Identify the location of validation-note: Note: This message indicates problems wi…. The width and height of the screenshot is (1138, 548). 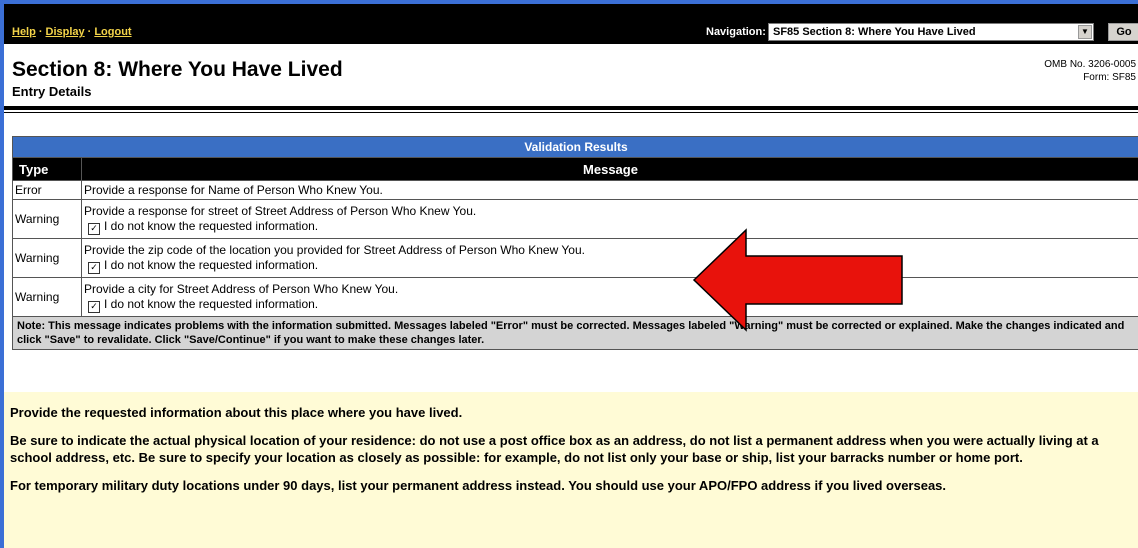
(575, 333).